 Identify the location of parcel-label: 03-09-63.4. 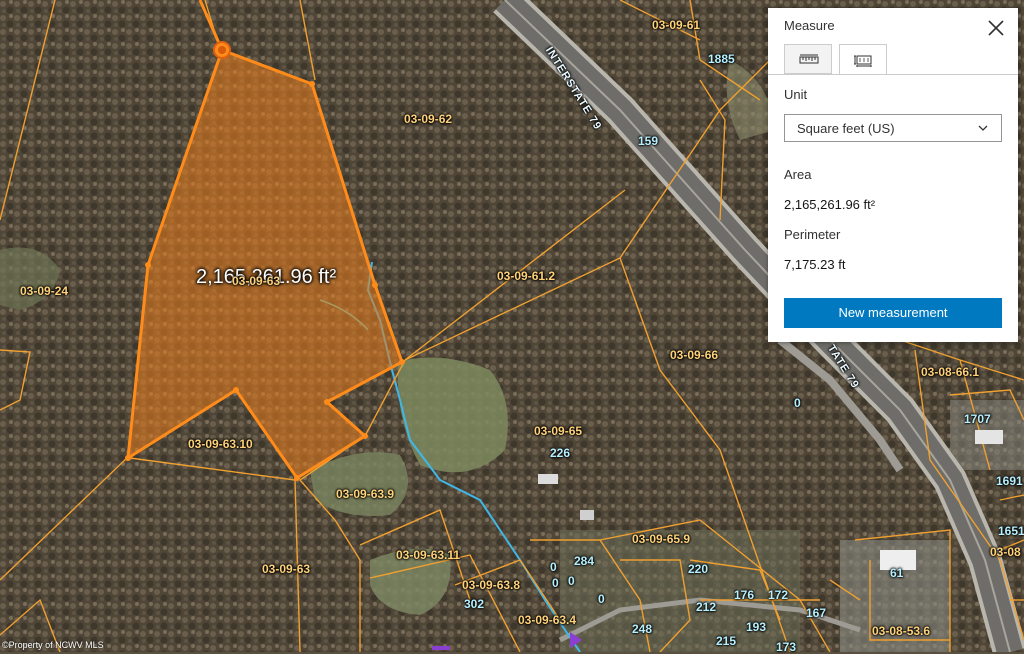
(547, 620).